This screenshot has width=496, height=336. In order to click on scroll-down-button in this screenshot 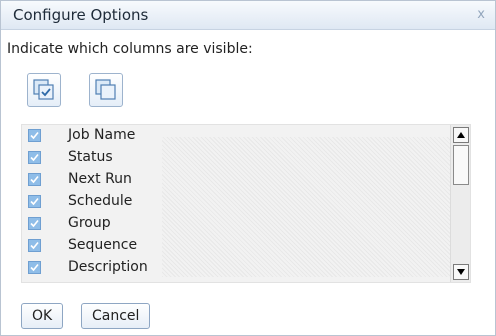, I will do `click(461, 272)`.